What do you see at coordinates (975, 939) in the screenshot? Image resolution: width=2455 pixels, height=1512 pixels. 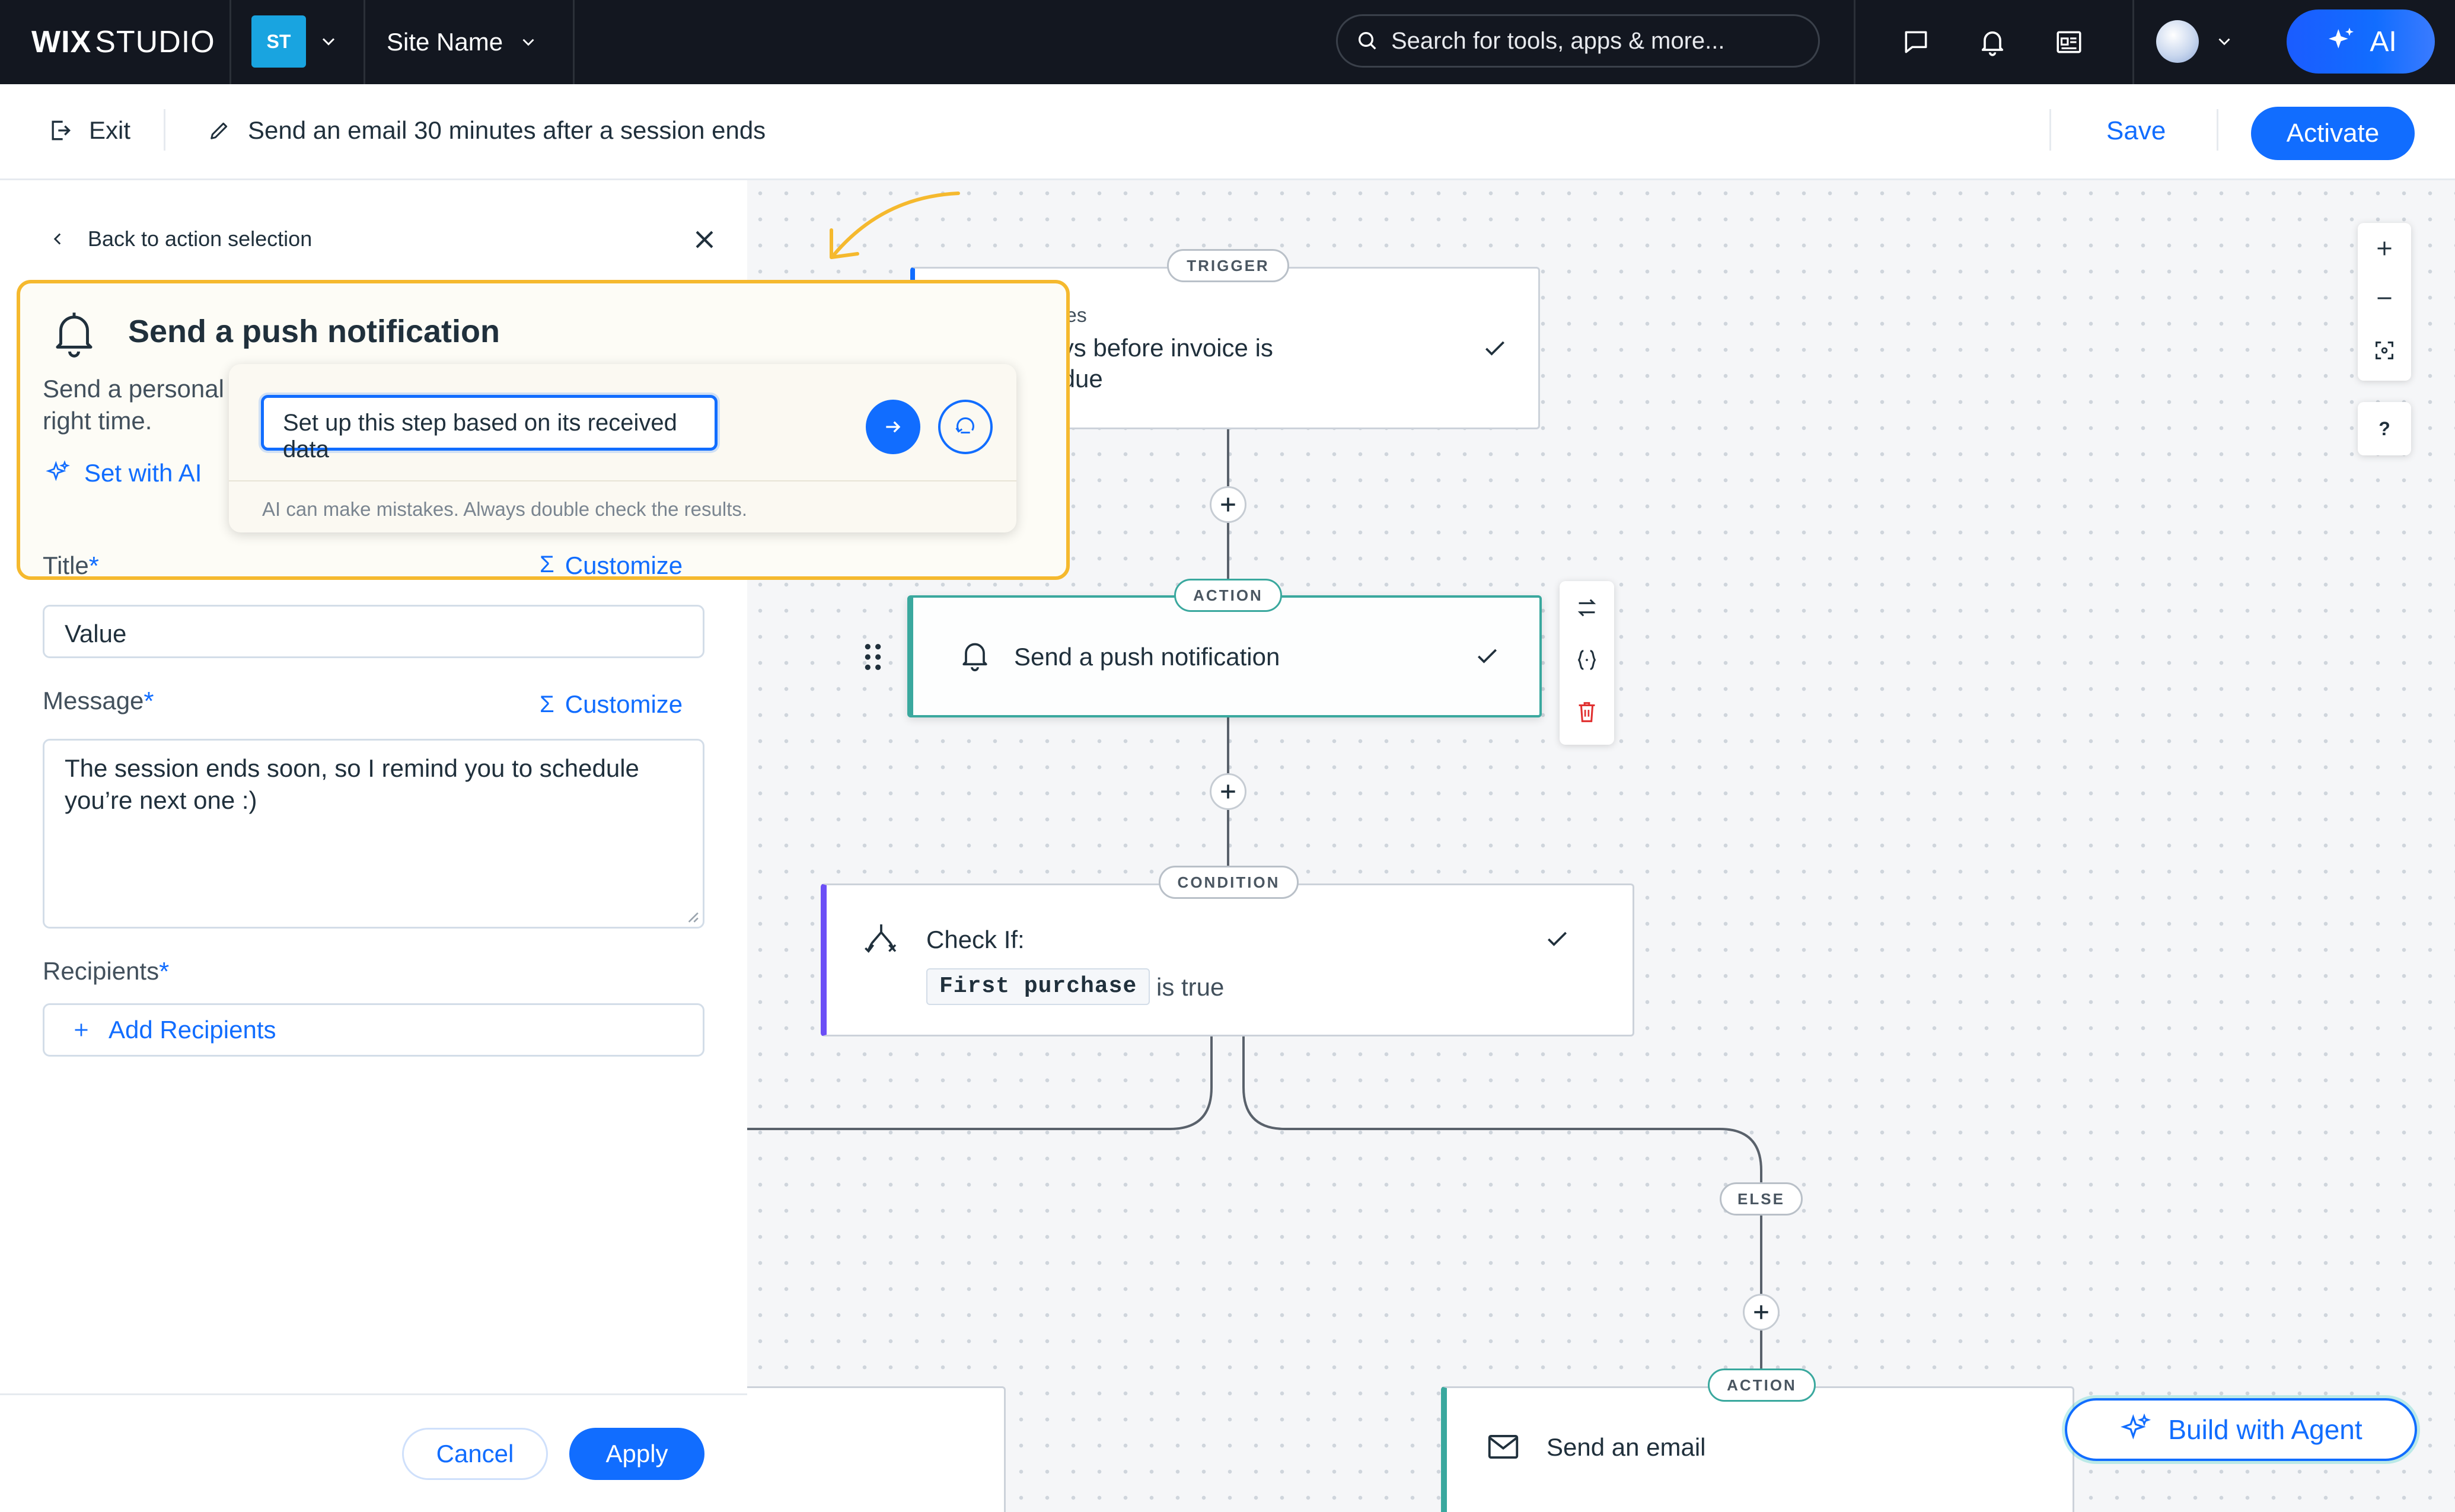 I see `condition-title: Check If:` at bounding box center [975, 939].